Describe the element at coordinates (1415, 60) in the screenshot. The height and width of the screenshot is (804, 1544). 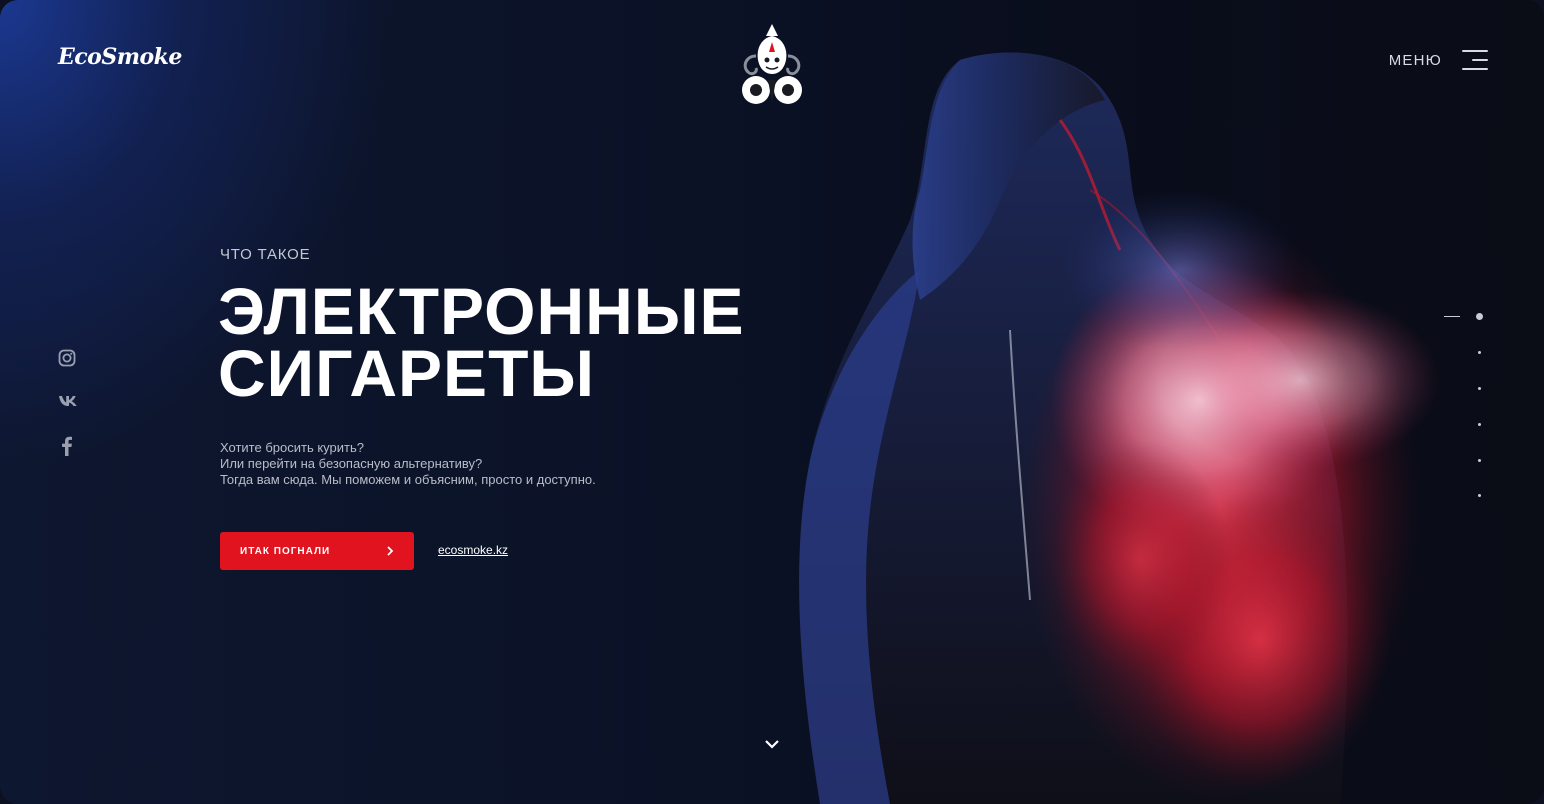
I see `menu-label: МЕНЮ` at that location.